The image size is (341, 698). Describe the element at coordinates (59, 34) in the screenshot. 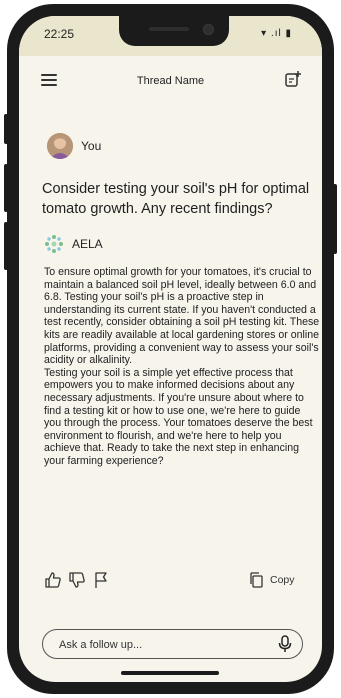

I see `status-time: 22:25` at that location.